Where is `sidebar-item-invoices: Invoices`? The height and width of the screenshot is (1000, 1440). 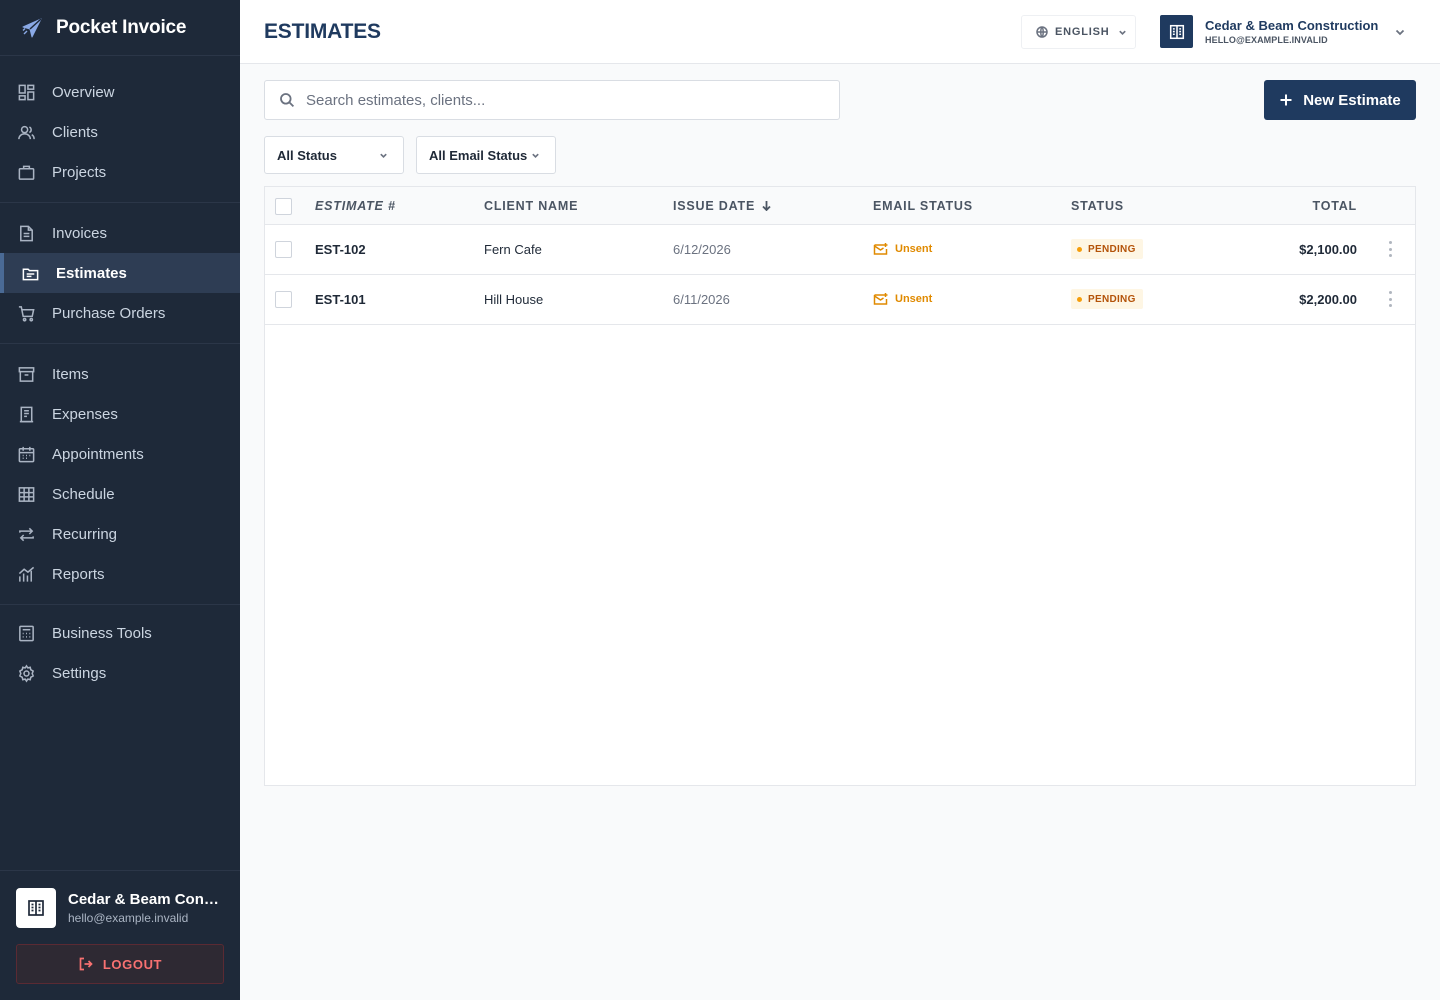
sidebar-item-invoices: Invoices is located at coordinates (120, 233).